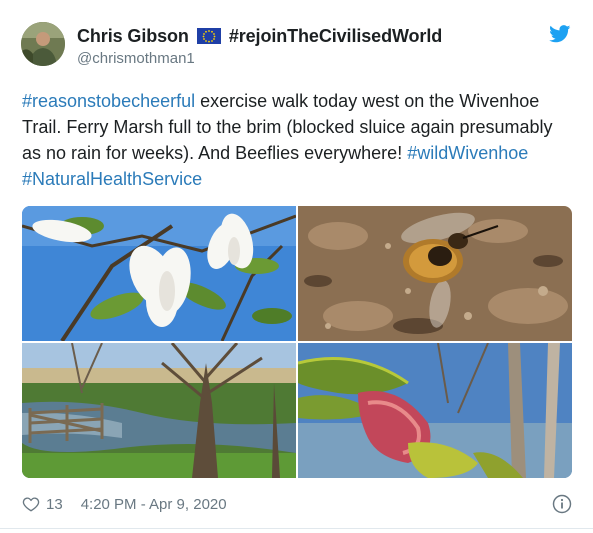 The image size is (593, 533). What do you see at coordinates (159, 410) in the screenshot?
I see `flooded-marsh-photo` at bounding box center [159, 410].